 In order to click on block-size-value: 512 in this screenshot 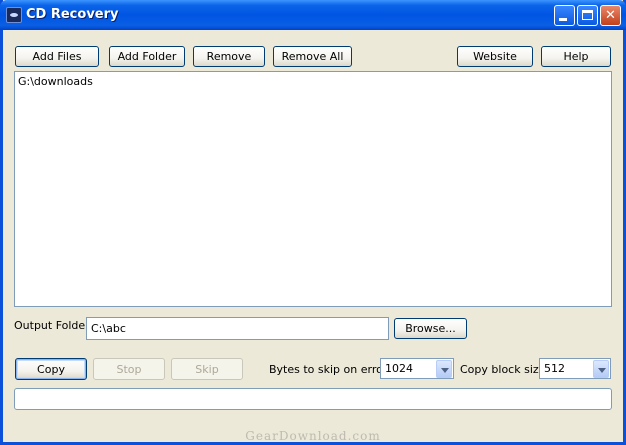, I will do `click(554, 368)`.